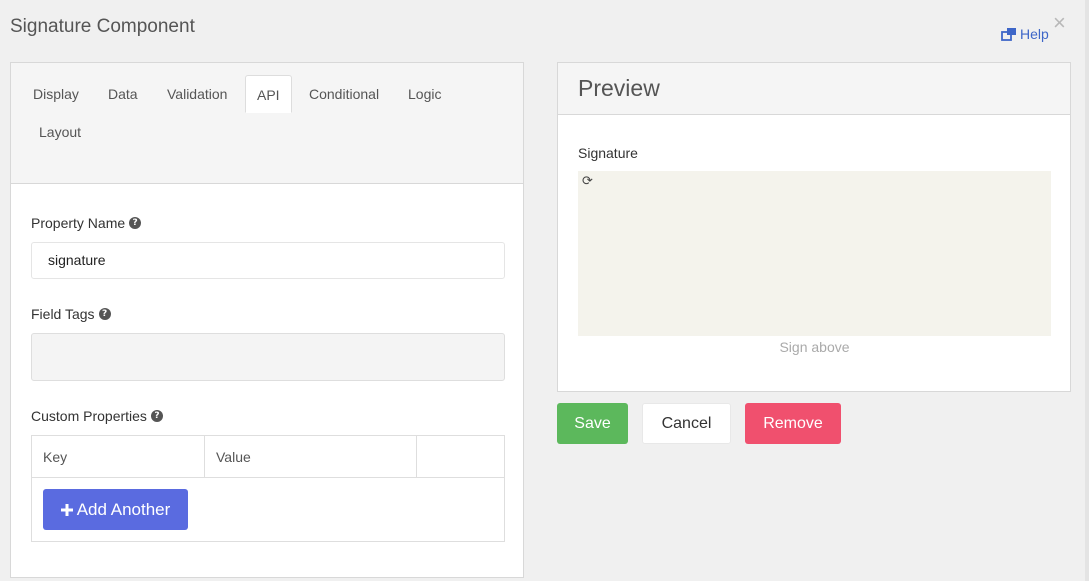 The image size is (1089, 581). I want to click on sign-above-caption: Sign above, so click(814, 347).